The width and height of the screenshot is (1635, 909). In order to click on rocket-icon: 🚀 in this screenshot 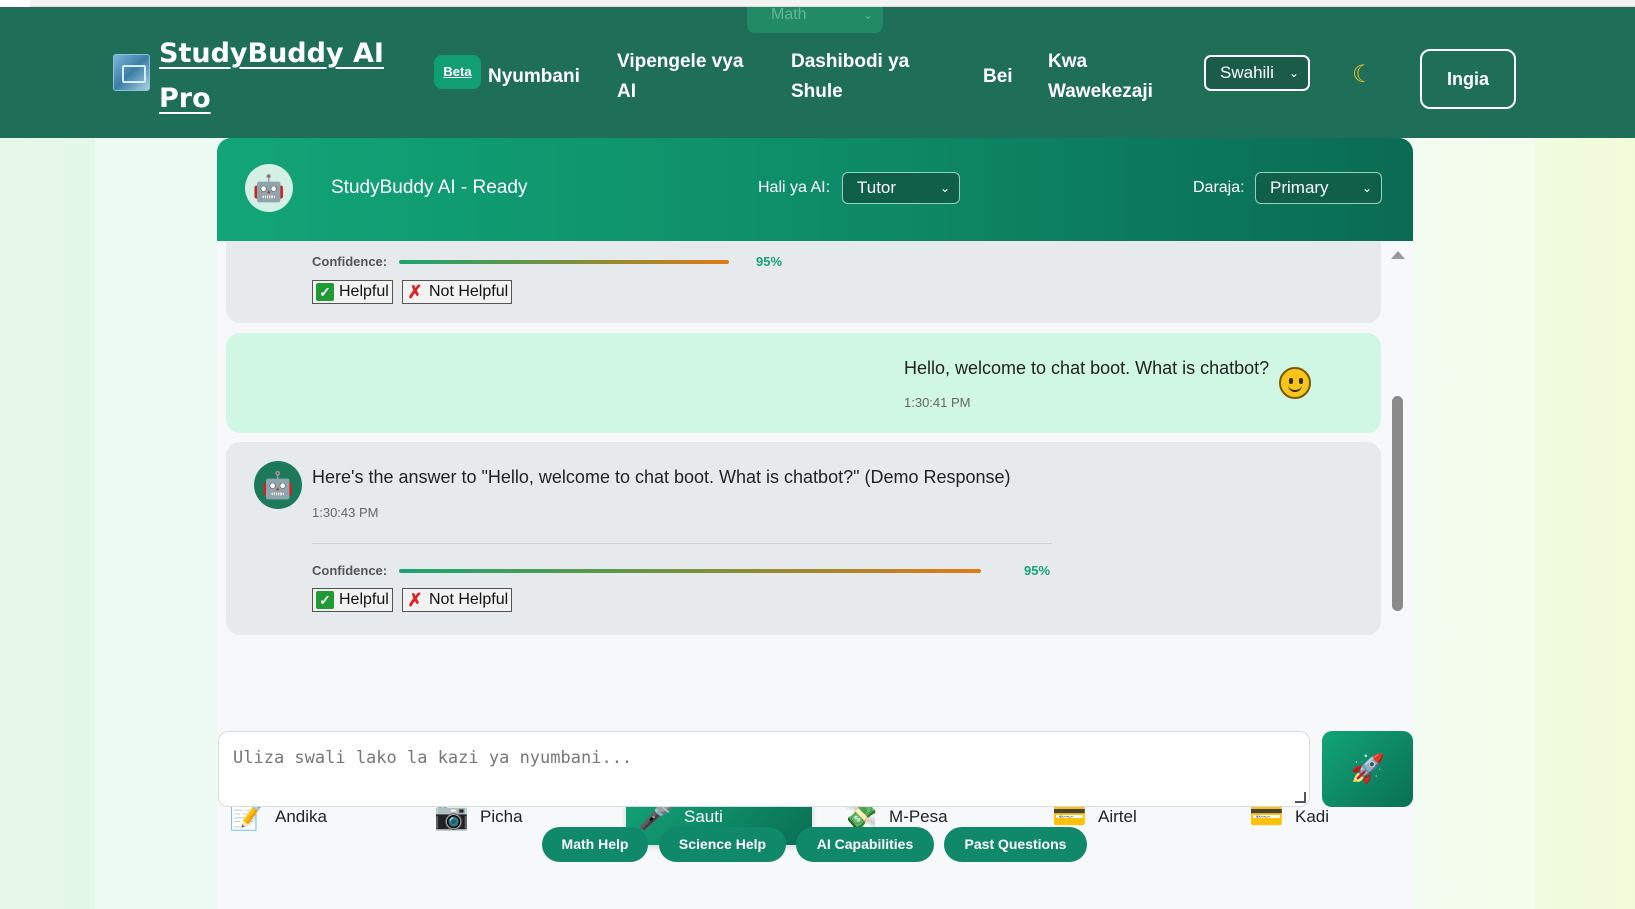, I will do `click(1367, 768)`.